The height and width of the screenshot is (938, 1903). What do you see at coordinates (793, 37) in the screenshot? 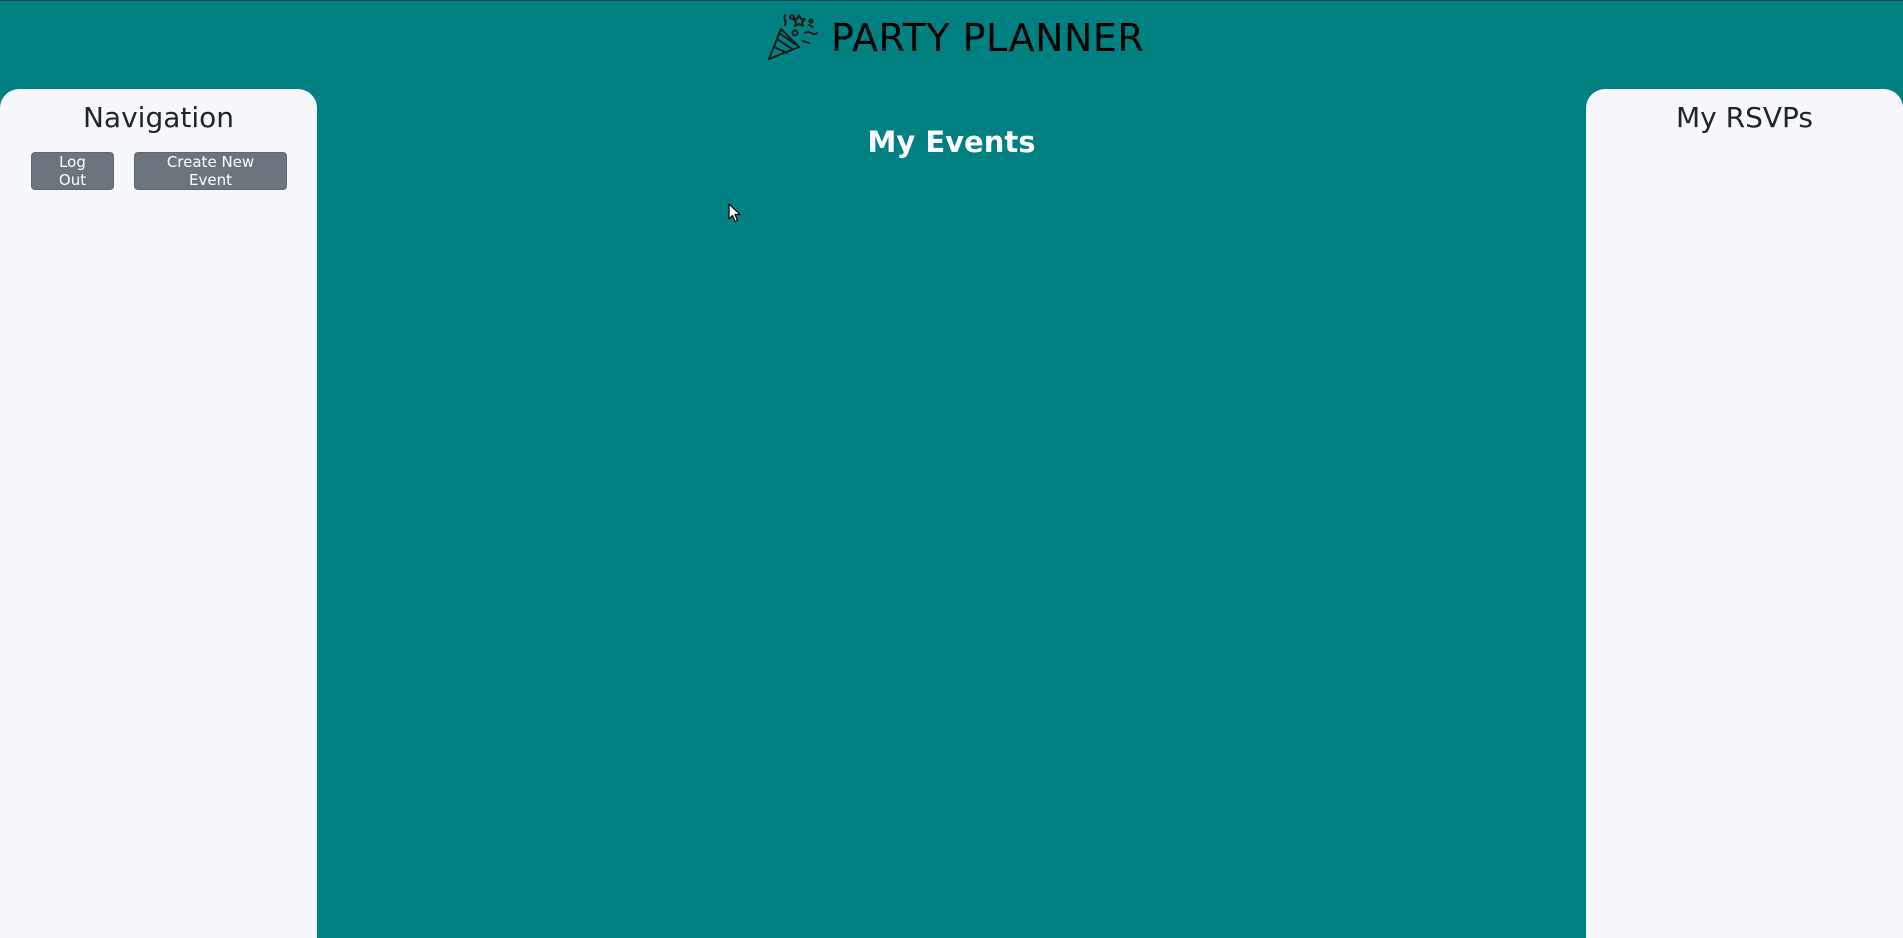
I see `party-popper-icon` at bounding box center [793, 37].